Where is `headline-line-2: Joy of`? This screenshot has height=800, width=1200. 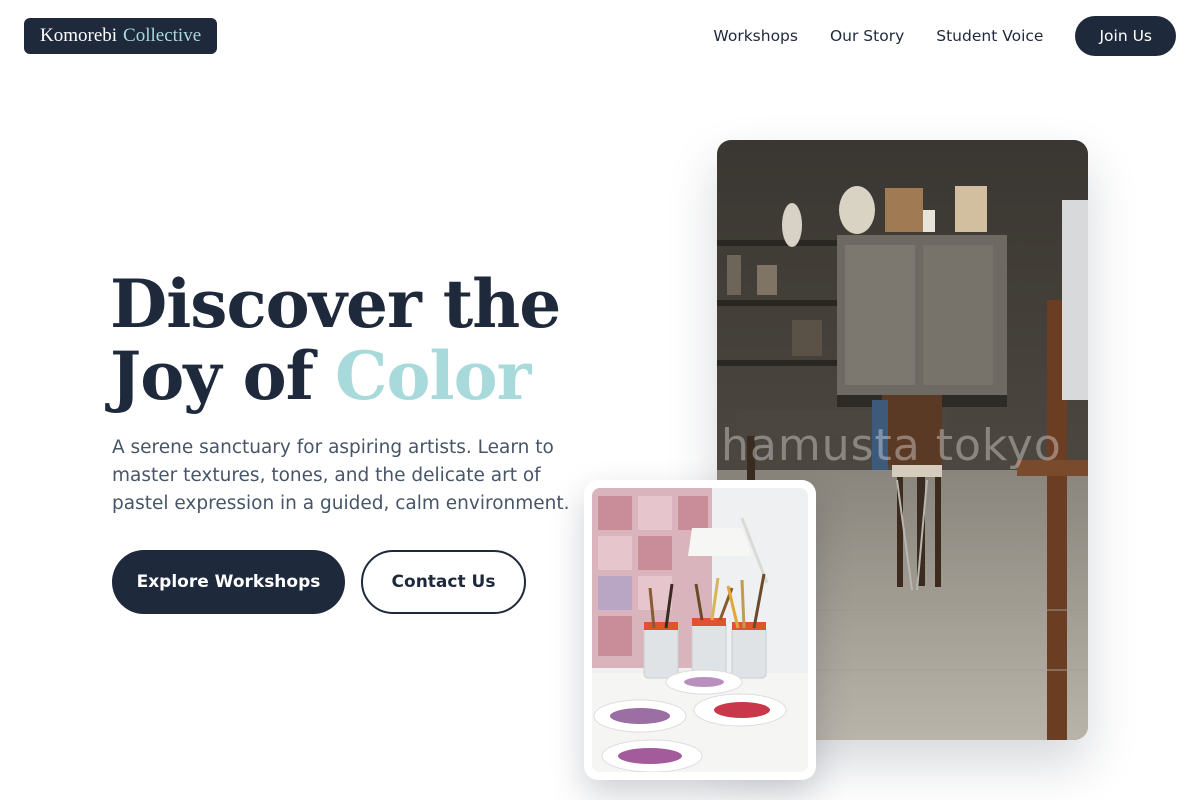
headline-line-2: Joy of is located at coordinates (212, 376).